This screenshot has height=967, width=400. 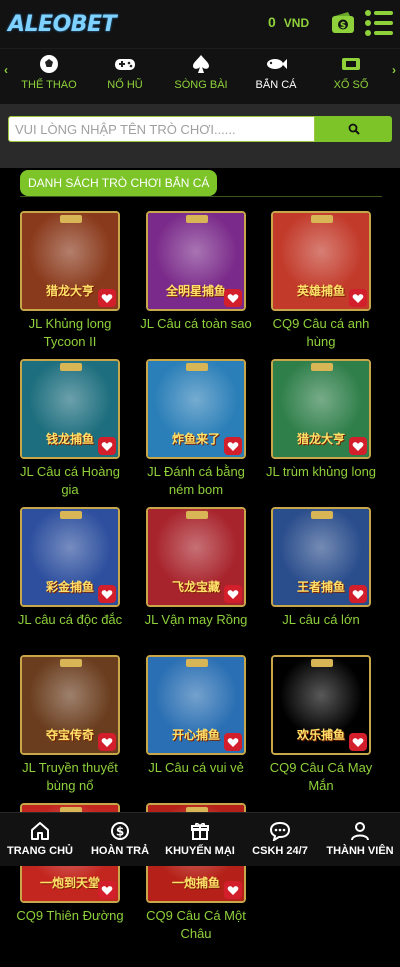 What do you see at coordinates (280, 851) in the screenshot?
I see `nav-label: CSKH 24/7` at bounding box center [280, 851].